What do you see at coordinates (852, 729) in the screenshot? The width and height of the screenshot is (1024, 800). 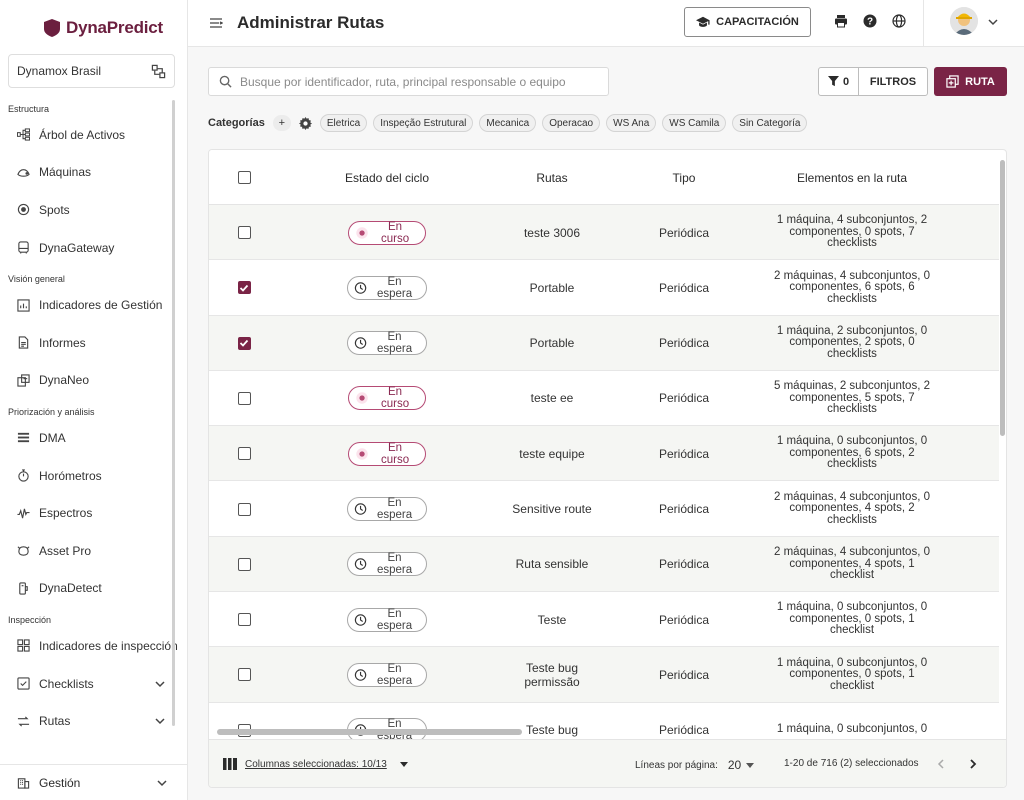 I see `elements-cell: 1 máquina, 0 subconjuntos, 0` at bounding box center [852, 729].